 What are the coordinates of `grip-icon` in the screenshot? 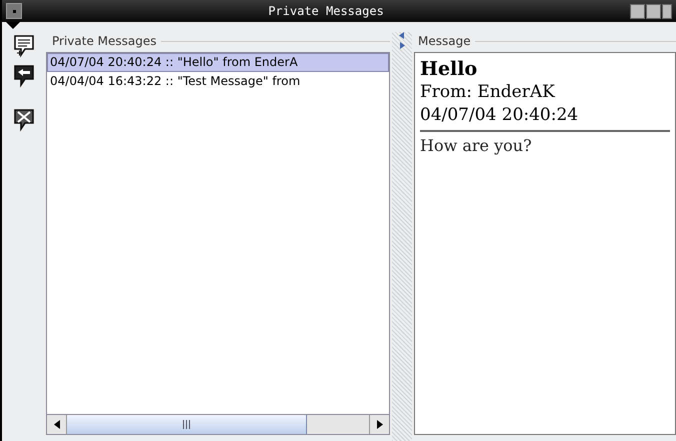 It's located at (186, 424).